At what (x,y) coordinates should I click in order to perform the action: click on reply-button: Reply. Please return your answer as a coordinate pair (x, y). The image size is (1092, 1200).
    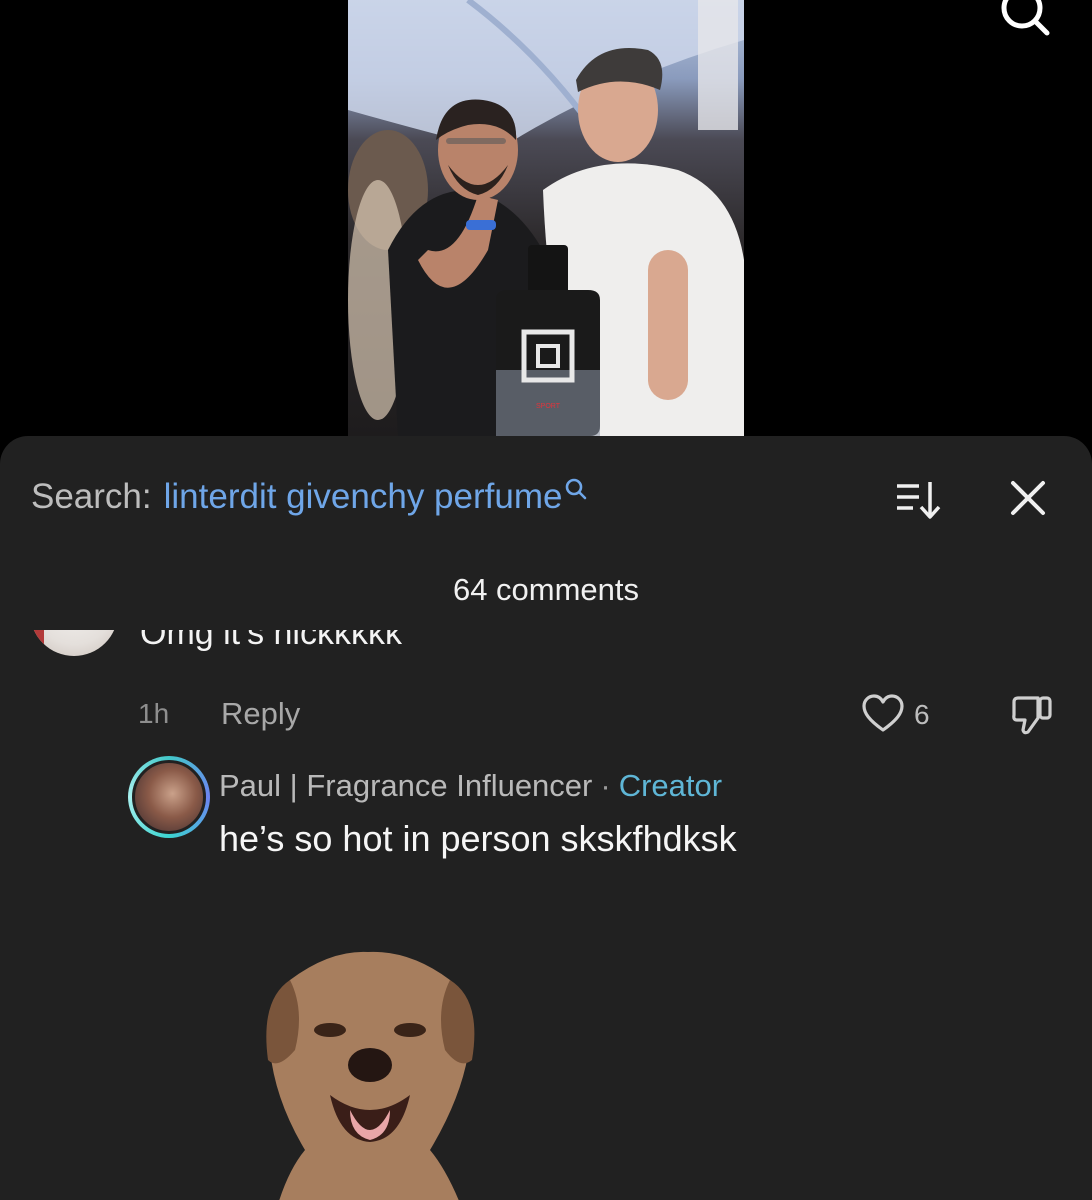
    Looking at the image, I should click on (260, 714).